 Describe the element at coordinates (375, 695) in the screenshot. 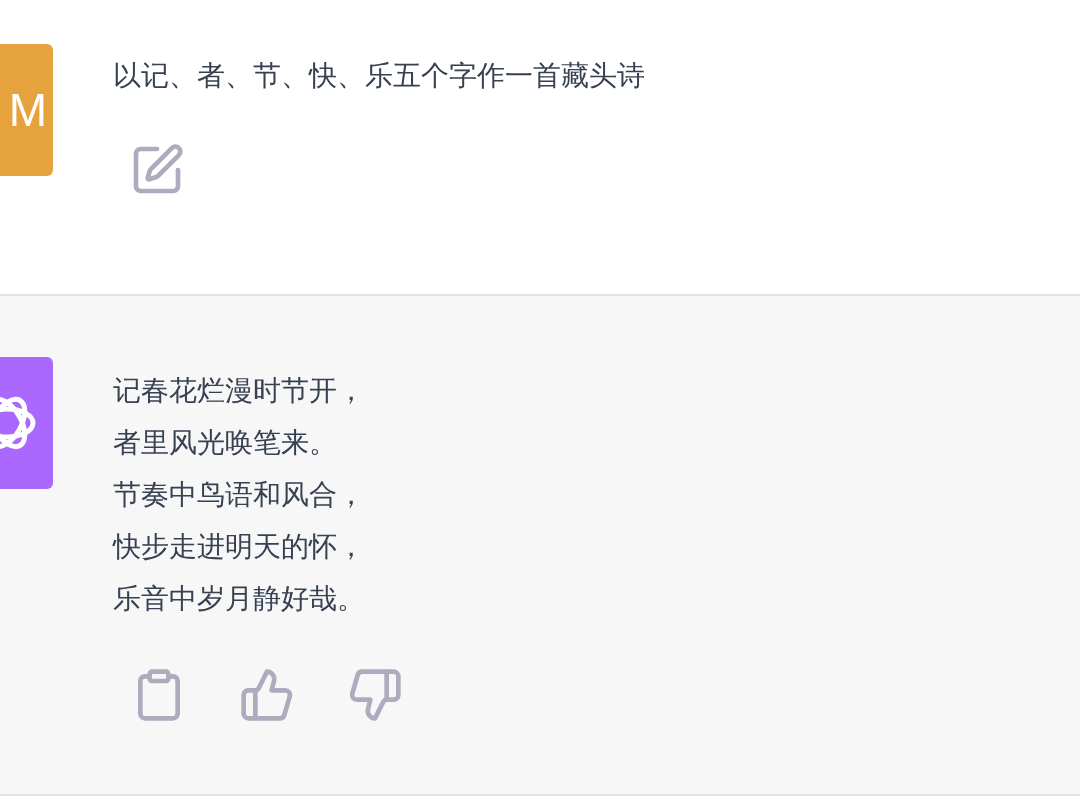

I see `thumbs-down-icon` at that location.